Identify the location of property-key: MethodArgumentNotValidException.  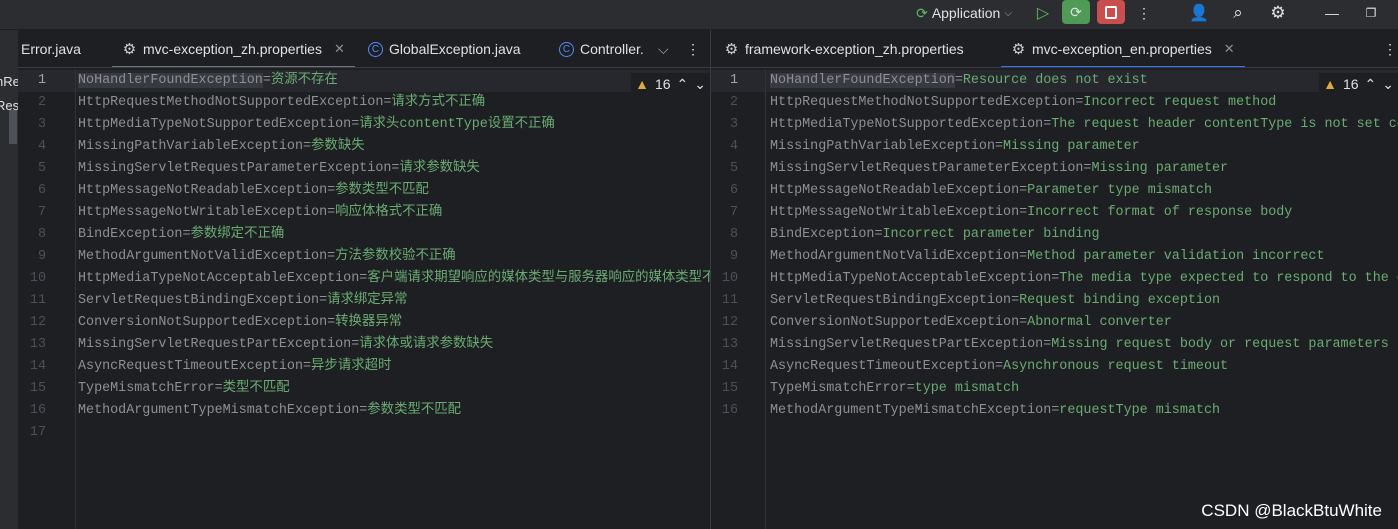
(203, 256).